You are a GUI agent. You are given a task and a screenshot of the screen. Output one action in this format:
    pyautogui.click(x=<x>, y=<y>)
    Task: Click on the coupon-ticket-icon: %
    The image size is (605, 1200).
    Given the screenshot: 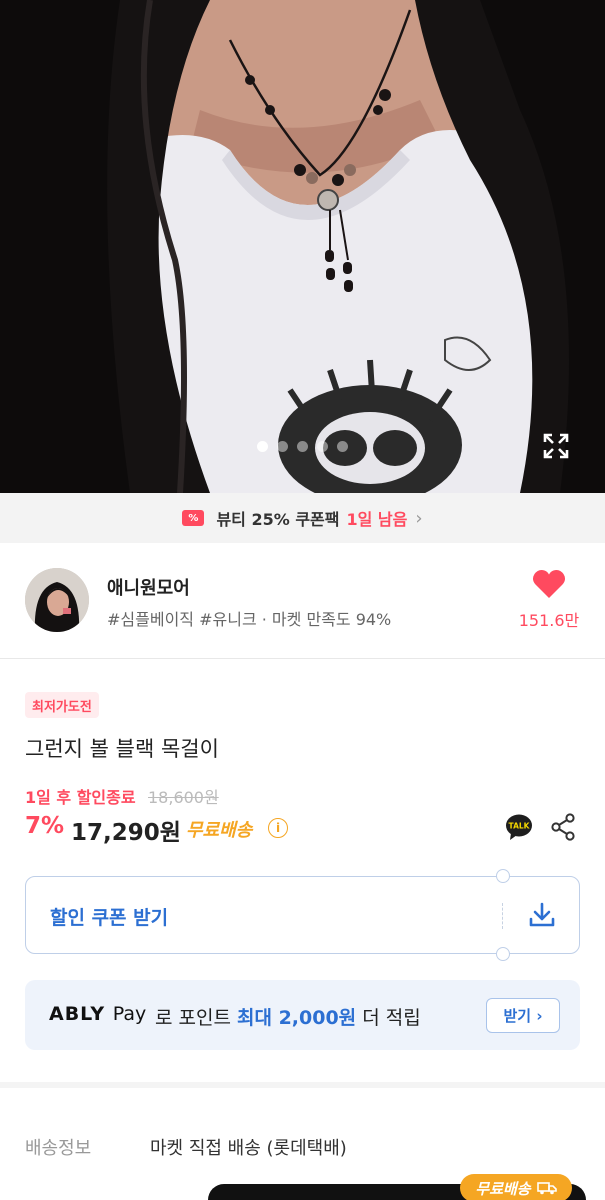 What is the action you would take?
    pyautogui.click(x=193, y=518)
    